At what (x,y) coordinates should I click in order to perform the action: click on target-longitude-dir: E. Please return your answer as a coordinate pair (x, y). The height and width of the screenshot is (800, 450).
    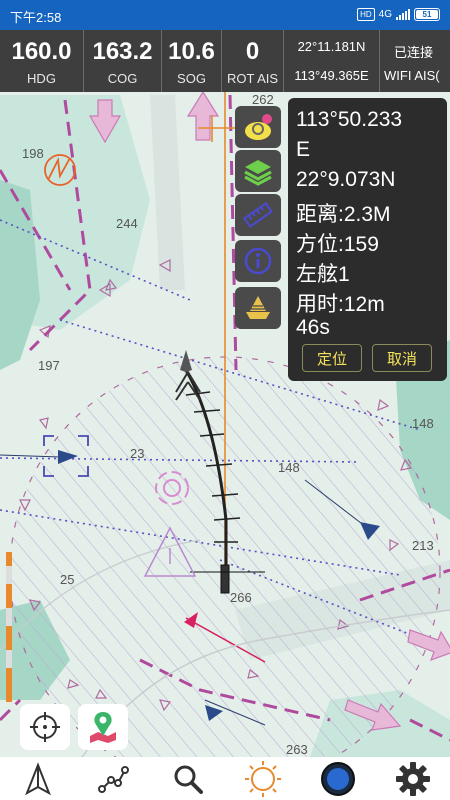
    Looking at the image, I should click on (303, 149).